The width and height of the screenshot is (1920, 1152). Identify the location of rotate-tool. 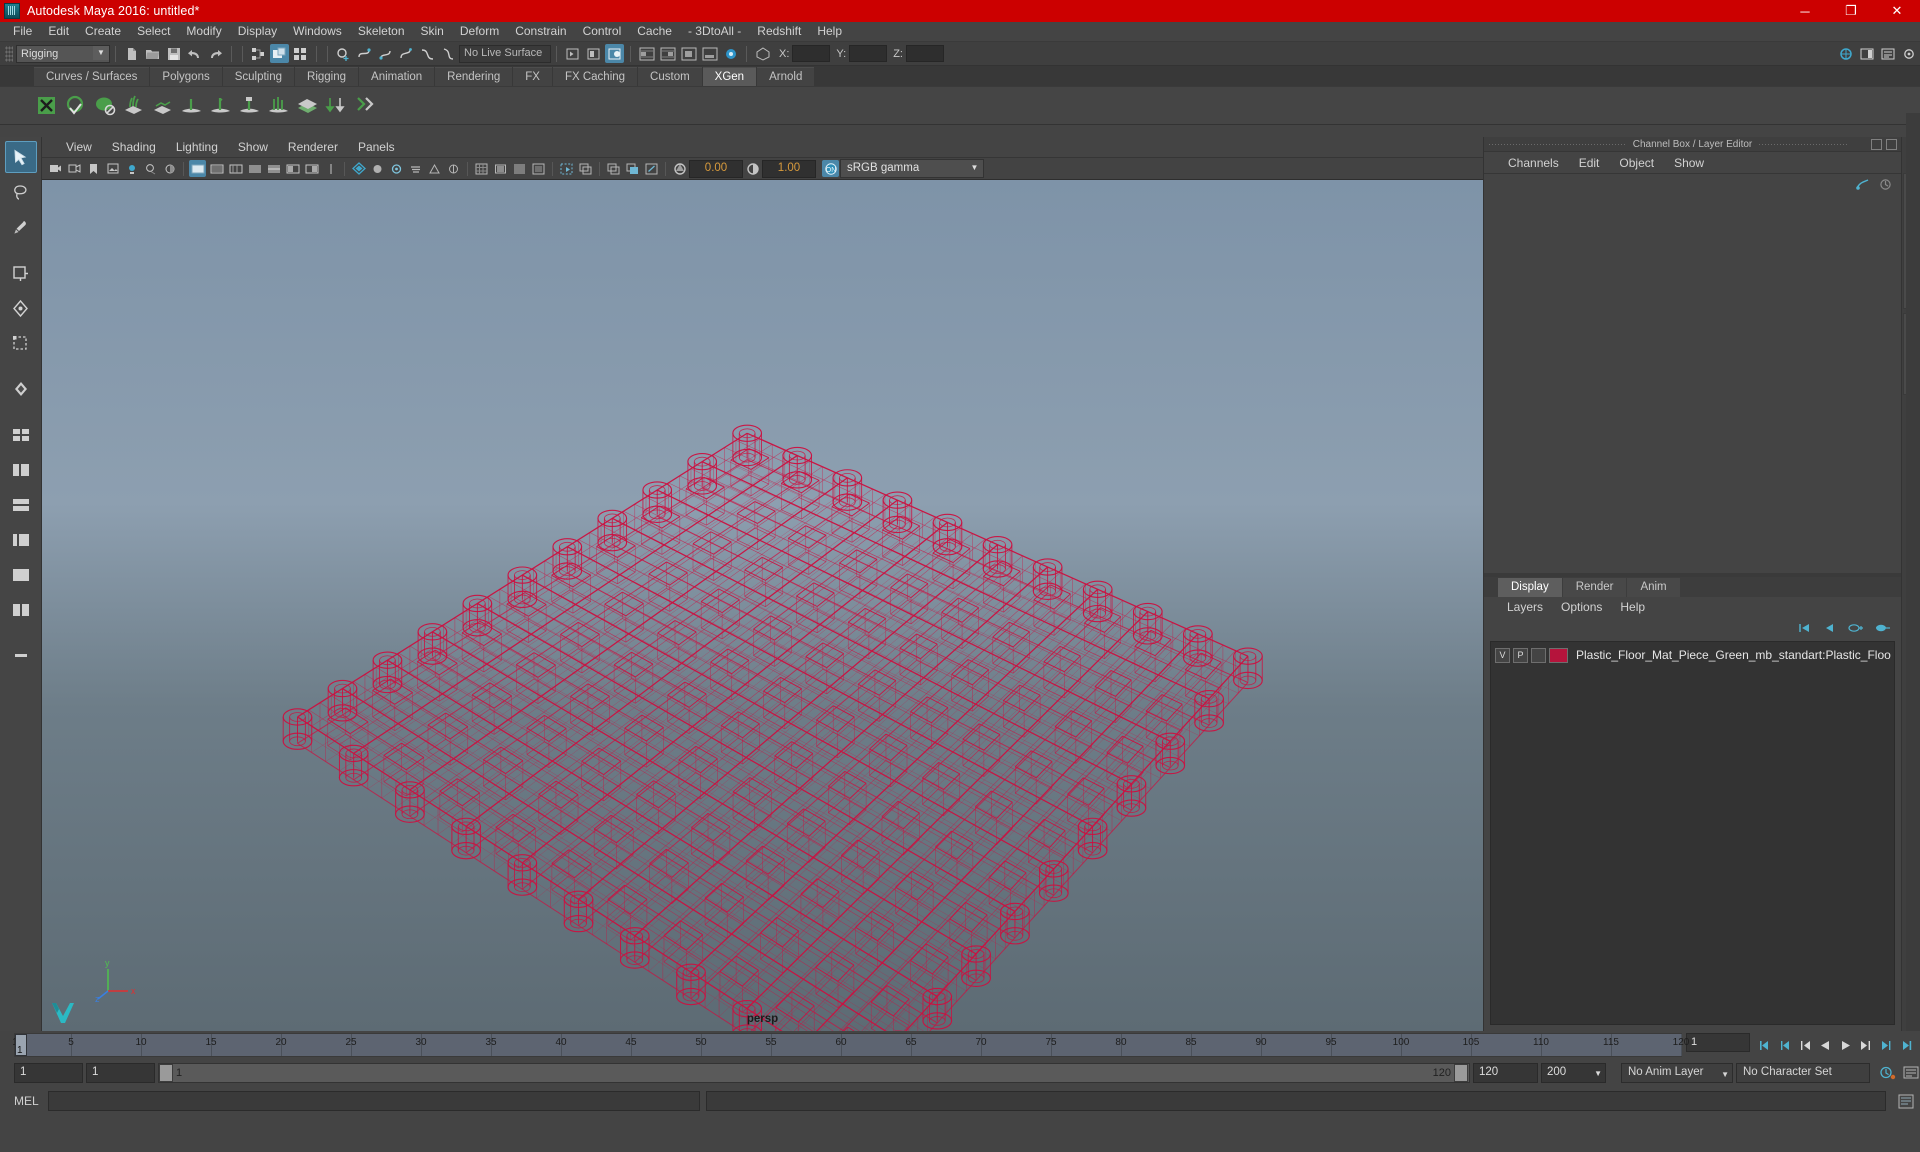
(21, 308).